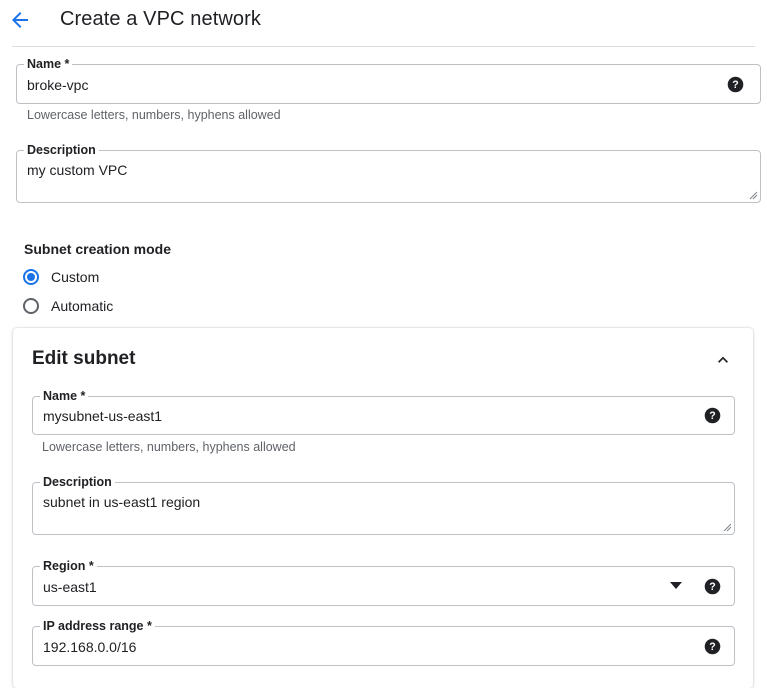  What do you see at coordinates (77, 170) in the screenshot?
I see `network-description-value: my custom VPC` at bounding box center [77, 170].